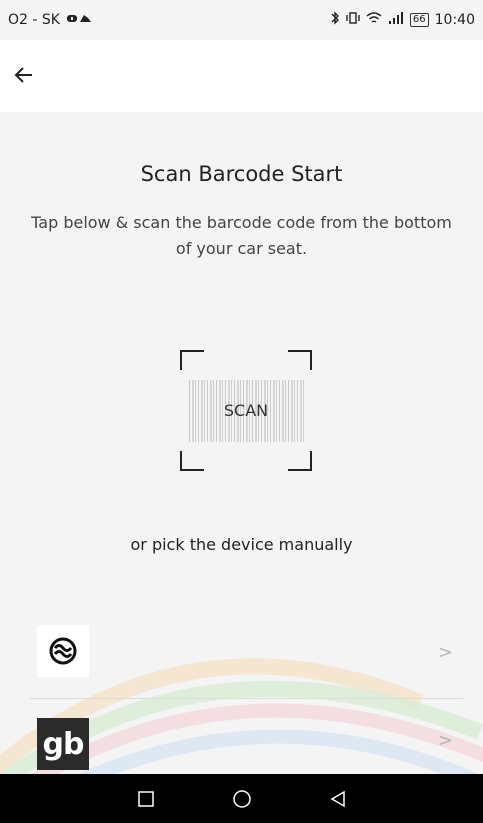 Image resolution: width=483 pixels, height=823 pixels. I want to click on scan-button: SCAN, so click(246, 410).